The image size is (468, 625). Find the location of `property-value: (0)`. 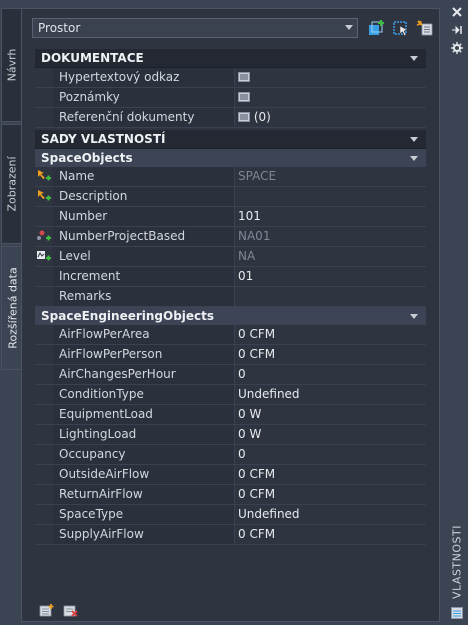

property-value: (0) is located at coordinates (330, 117).